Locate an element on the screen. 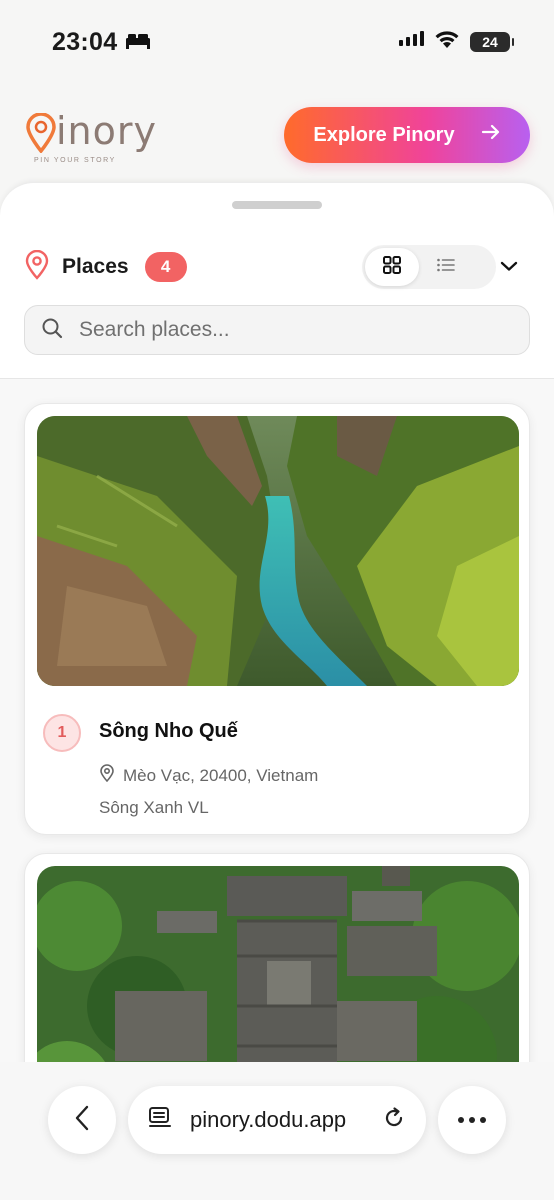 The image size is (554, 1200). list-view-button is located at coordinates (446, 267).